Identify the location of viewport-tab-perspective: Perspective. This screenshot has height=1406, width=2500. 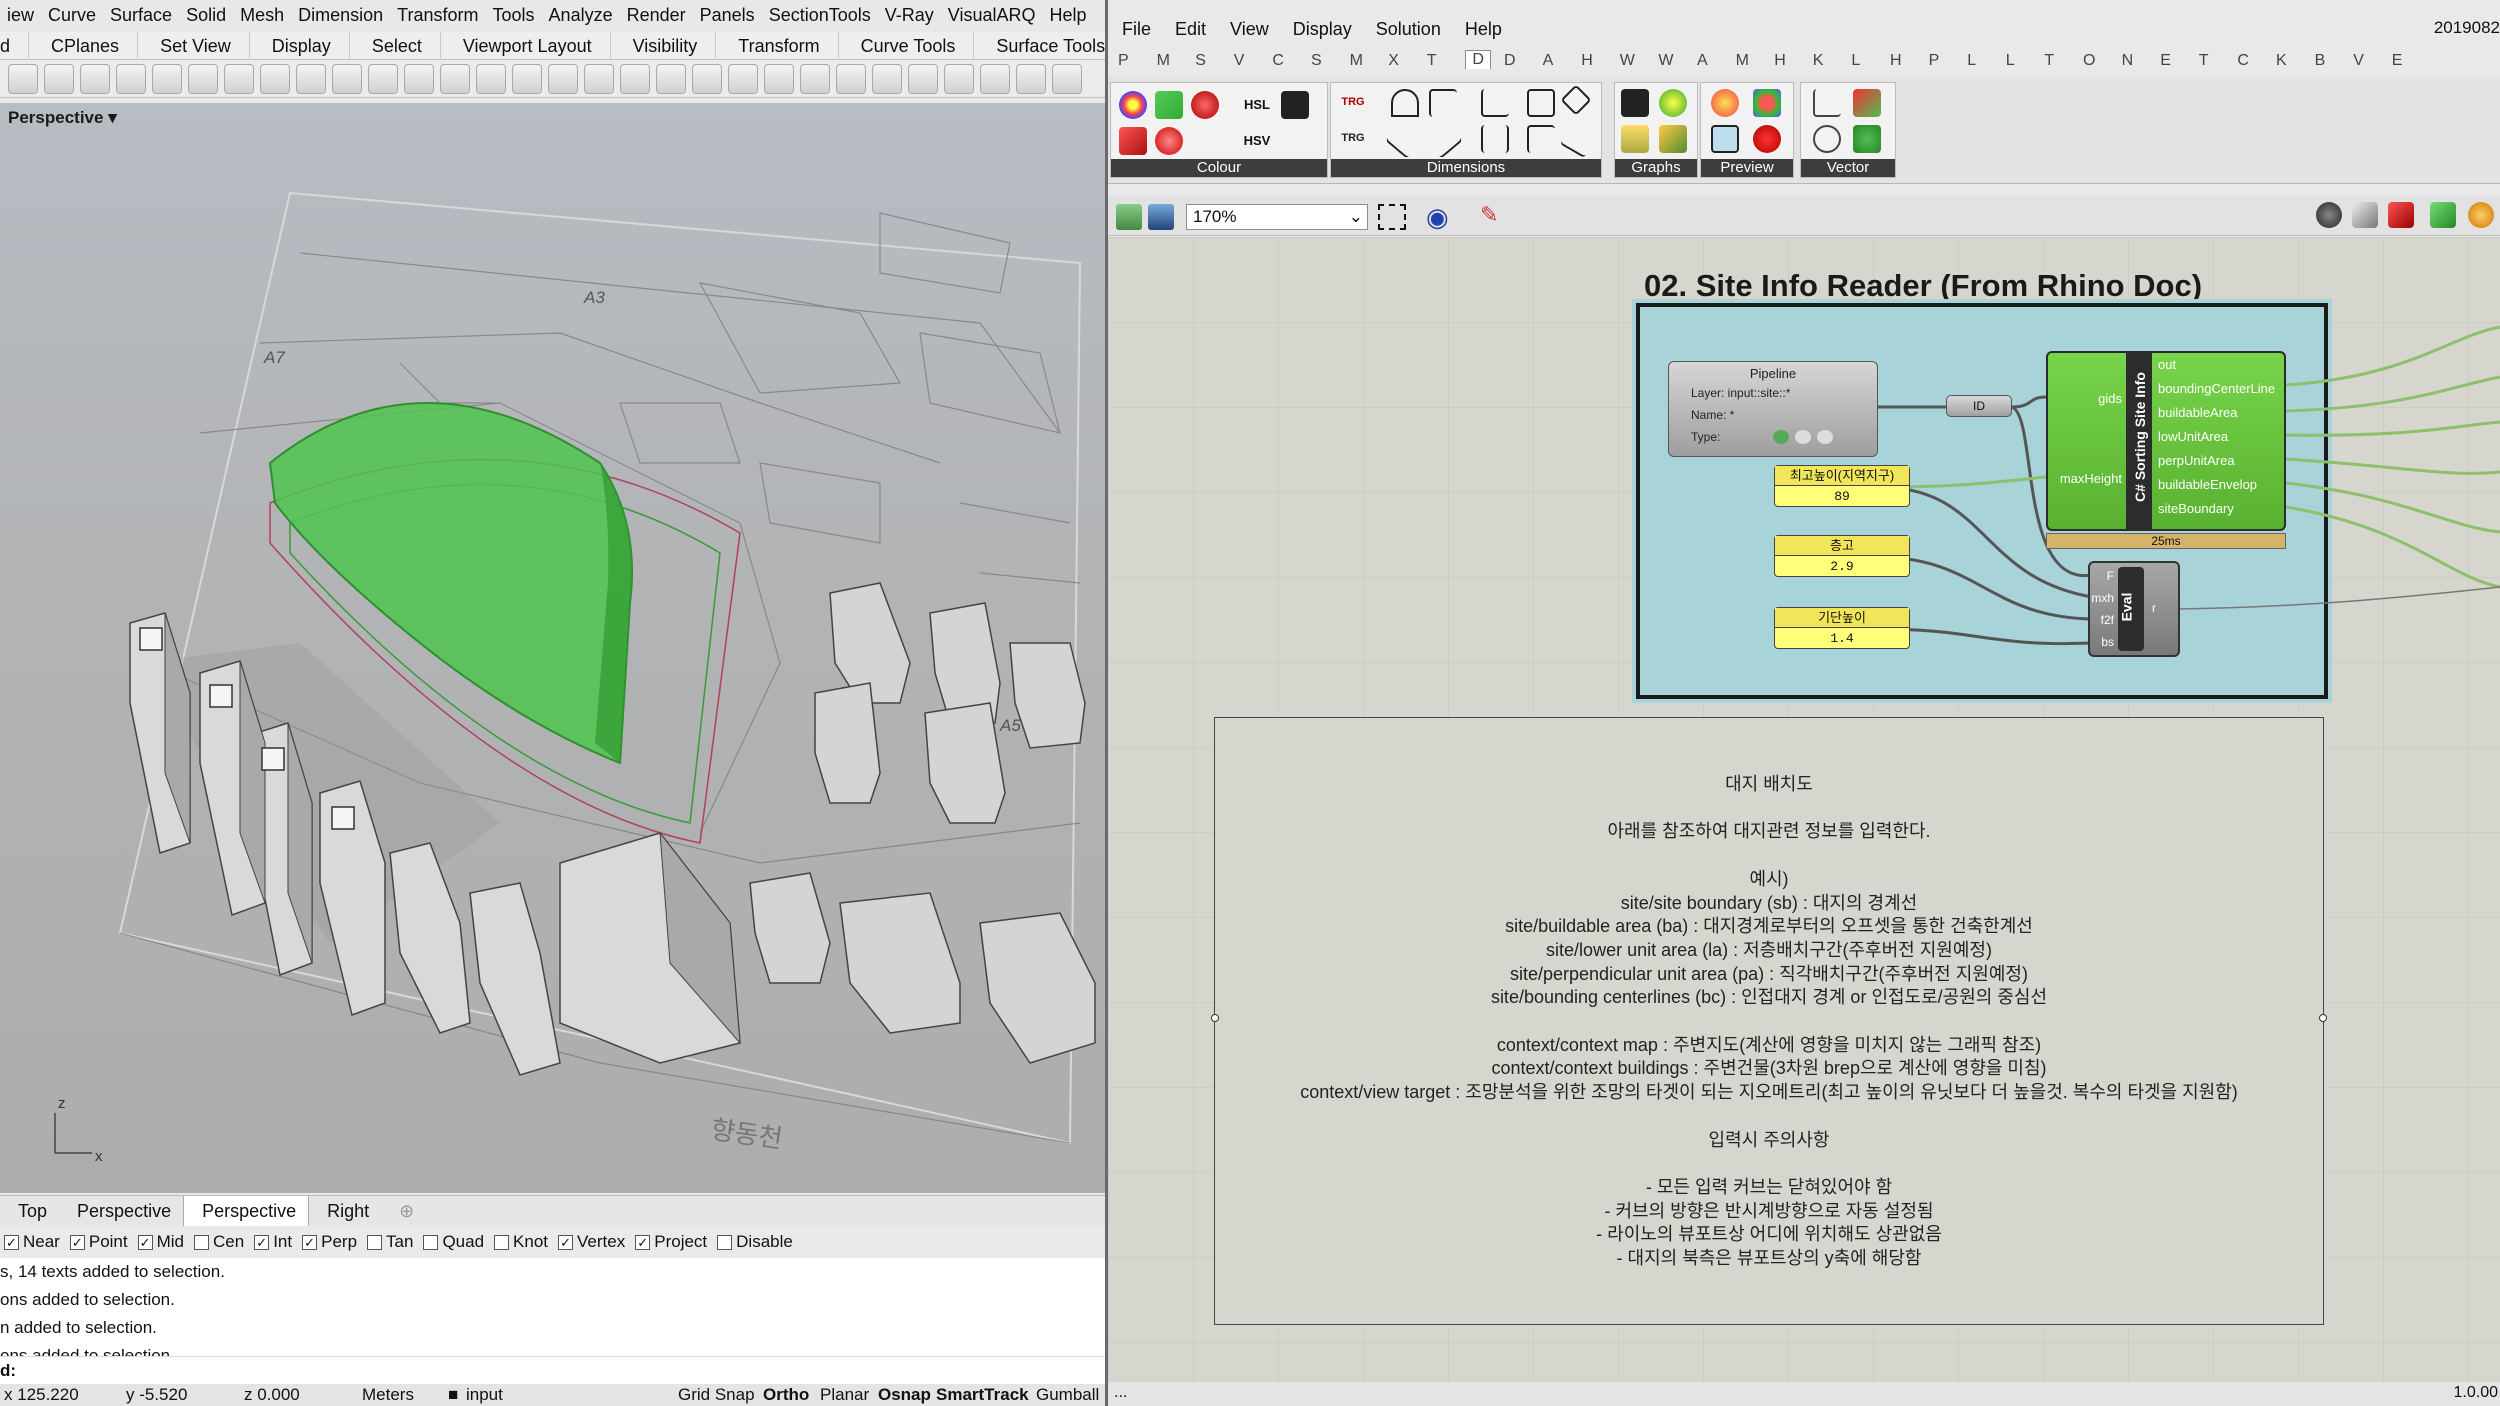
(246, 1210).